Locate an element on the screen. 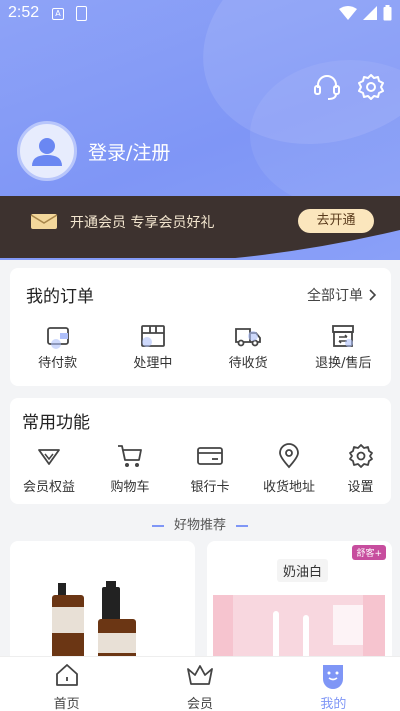 Image resolution: width=400 pixels, height=711 pixels. envelope-crown-icon is located at coordinates (44, 221).